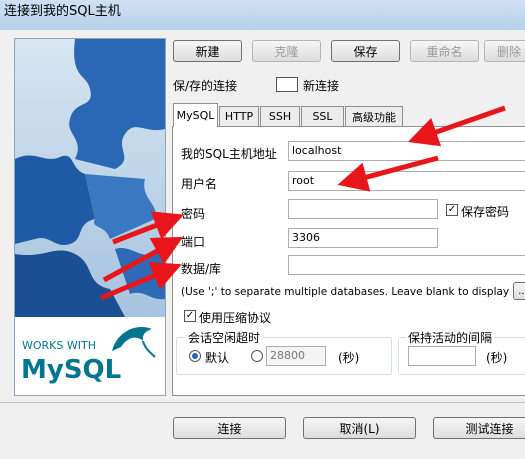 This screenshot has height=459, width=525. What do you see at coordinates (217, 358) in the screenshot?
I see `timeout-default-label: 默认` at bounding box center [217, 358].